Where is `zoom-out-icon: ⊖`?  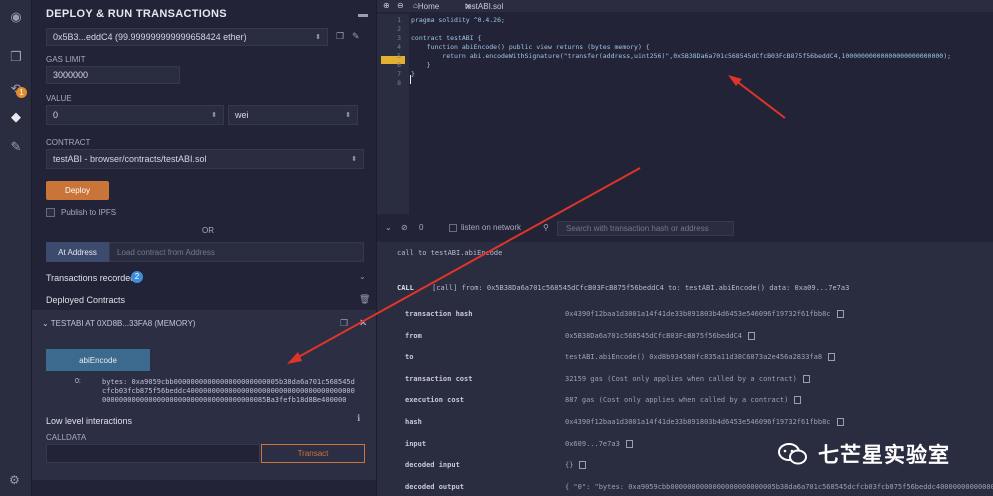 zoom-out-icon: ⊖ is located at coordinates (400, 5).